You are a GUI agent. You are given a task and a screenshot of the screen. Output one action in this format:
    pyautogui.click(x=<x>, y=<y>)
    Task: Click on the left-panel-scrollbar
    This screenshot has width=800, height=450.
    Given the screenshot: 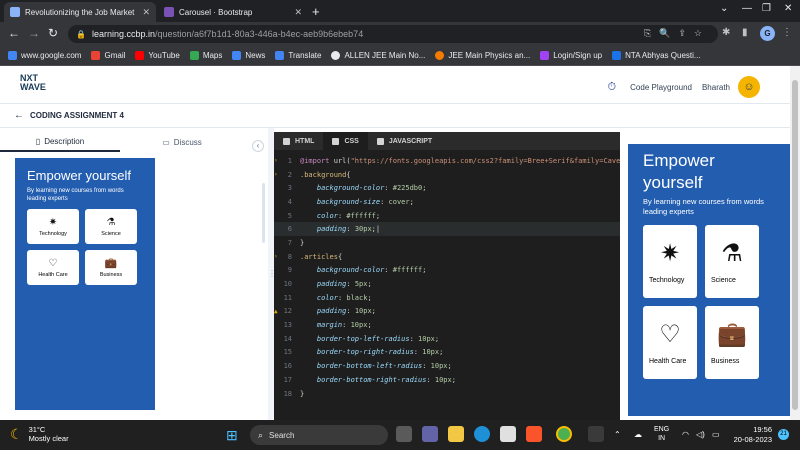 What is the action you would take?
    pyautogui.click(x=263, y=213)
    